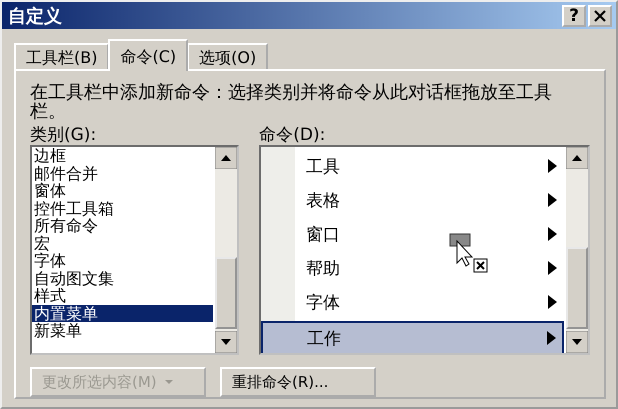 The image size is (618, 409). Describe the element at coordinates (412, 337) in the screenshot. I see `command-item: 工作` at that location.